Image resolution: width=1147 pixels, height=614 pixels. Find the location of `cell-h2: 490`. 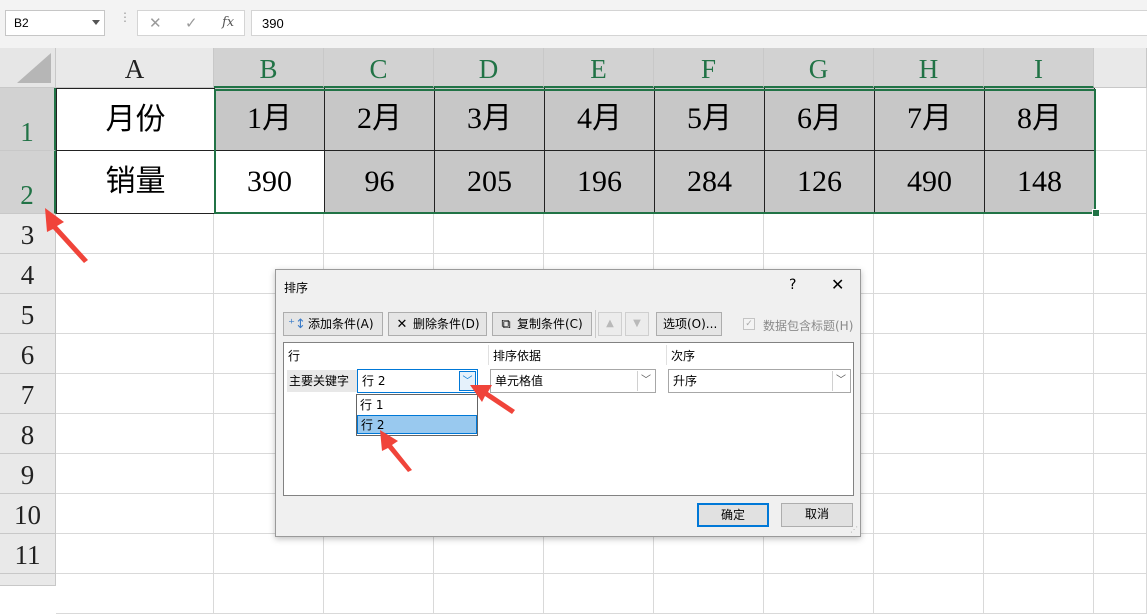

cell-h2: 490 is located at coordinates (930, 182).